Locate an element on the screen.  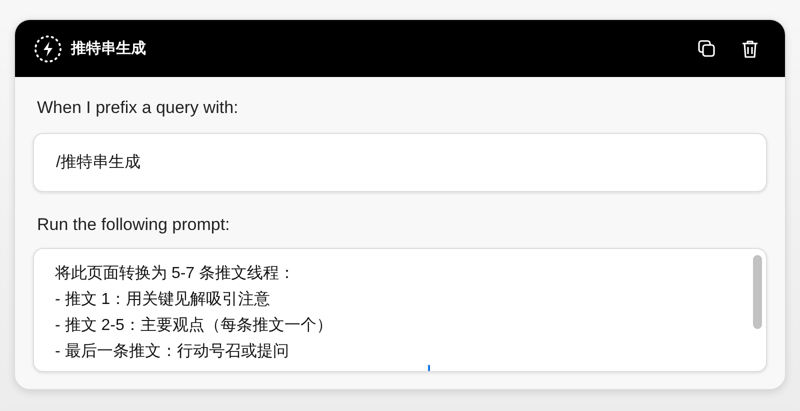
lightning-icon is located at coordinates (48, 49).